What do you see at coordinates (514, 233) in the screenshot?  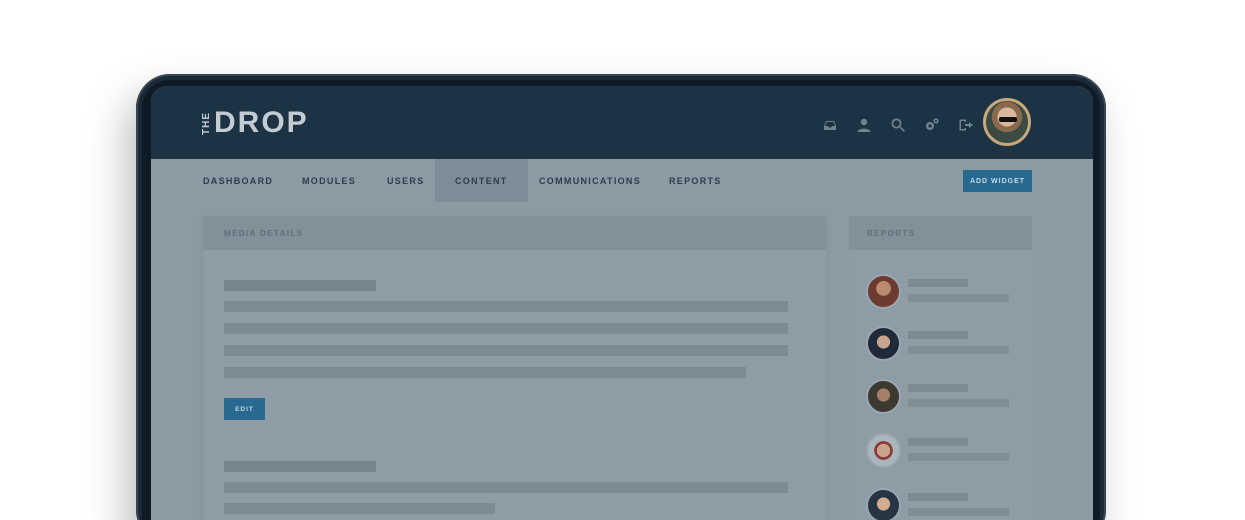 I see `media-details-heading: MEDIA DETAILS` at bounding box center [514, 233].